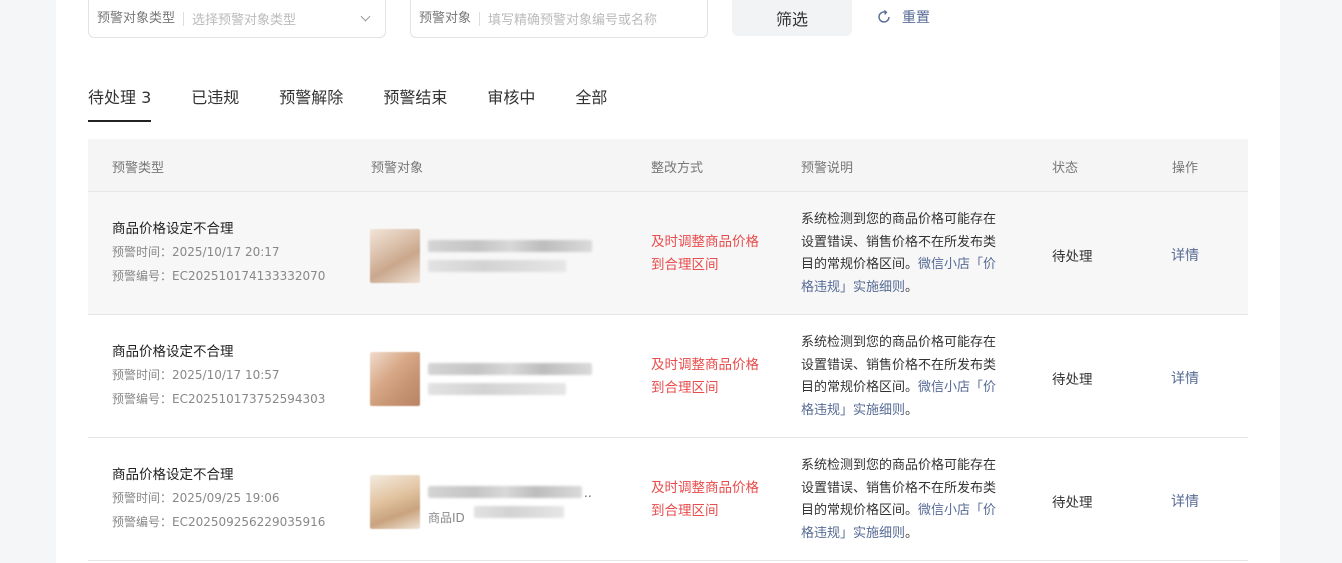  What do you see at coordinates (446, 18) in the screenshot?
I see `warning-object-label: 预警对象` at bounding box center [446, 18].